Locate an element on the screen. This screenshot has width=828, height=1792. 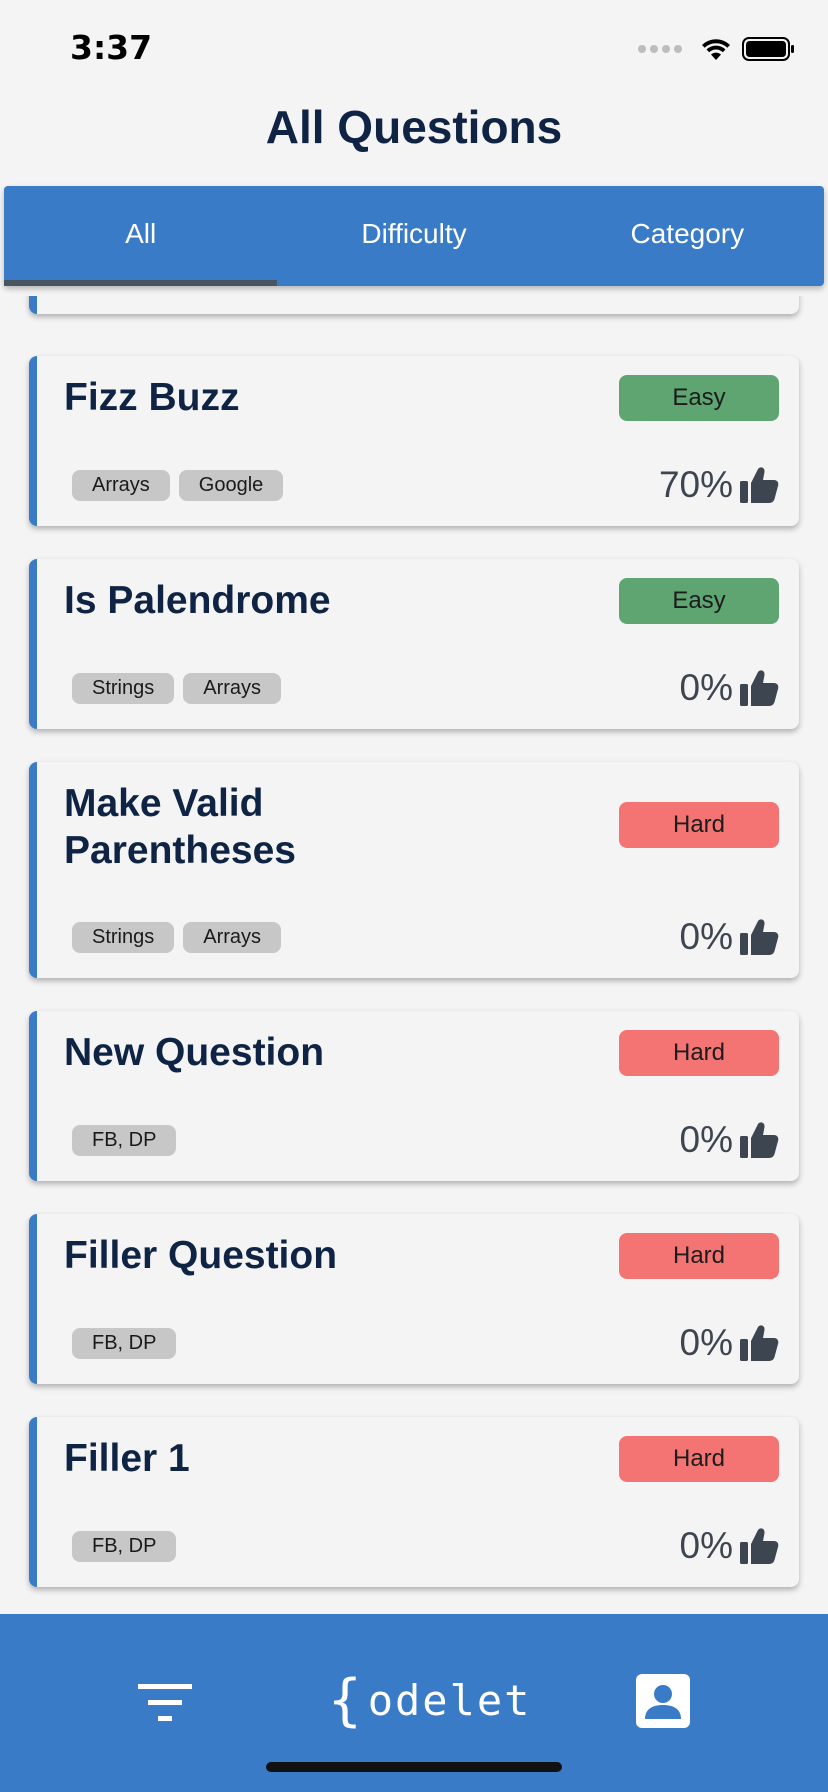
home-indicator is located at coordinates (414, 1767).